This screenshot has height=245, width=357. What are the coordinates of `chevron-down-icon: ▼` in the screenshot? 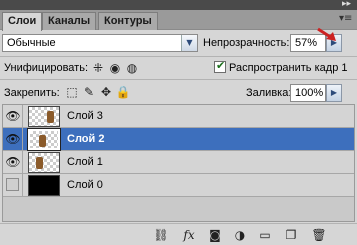 It's located at (189, 43).